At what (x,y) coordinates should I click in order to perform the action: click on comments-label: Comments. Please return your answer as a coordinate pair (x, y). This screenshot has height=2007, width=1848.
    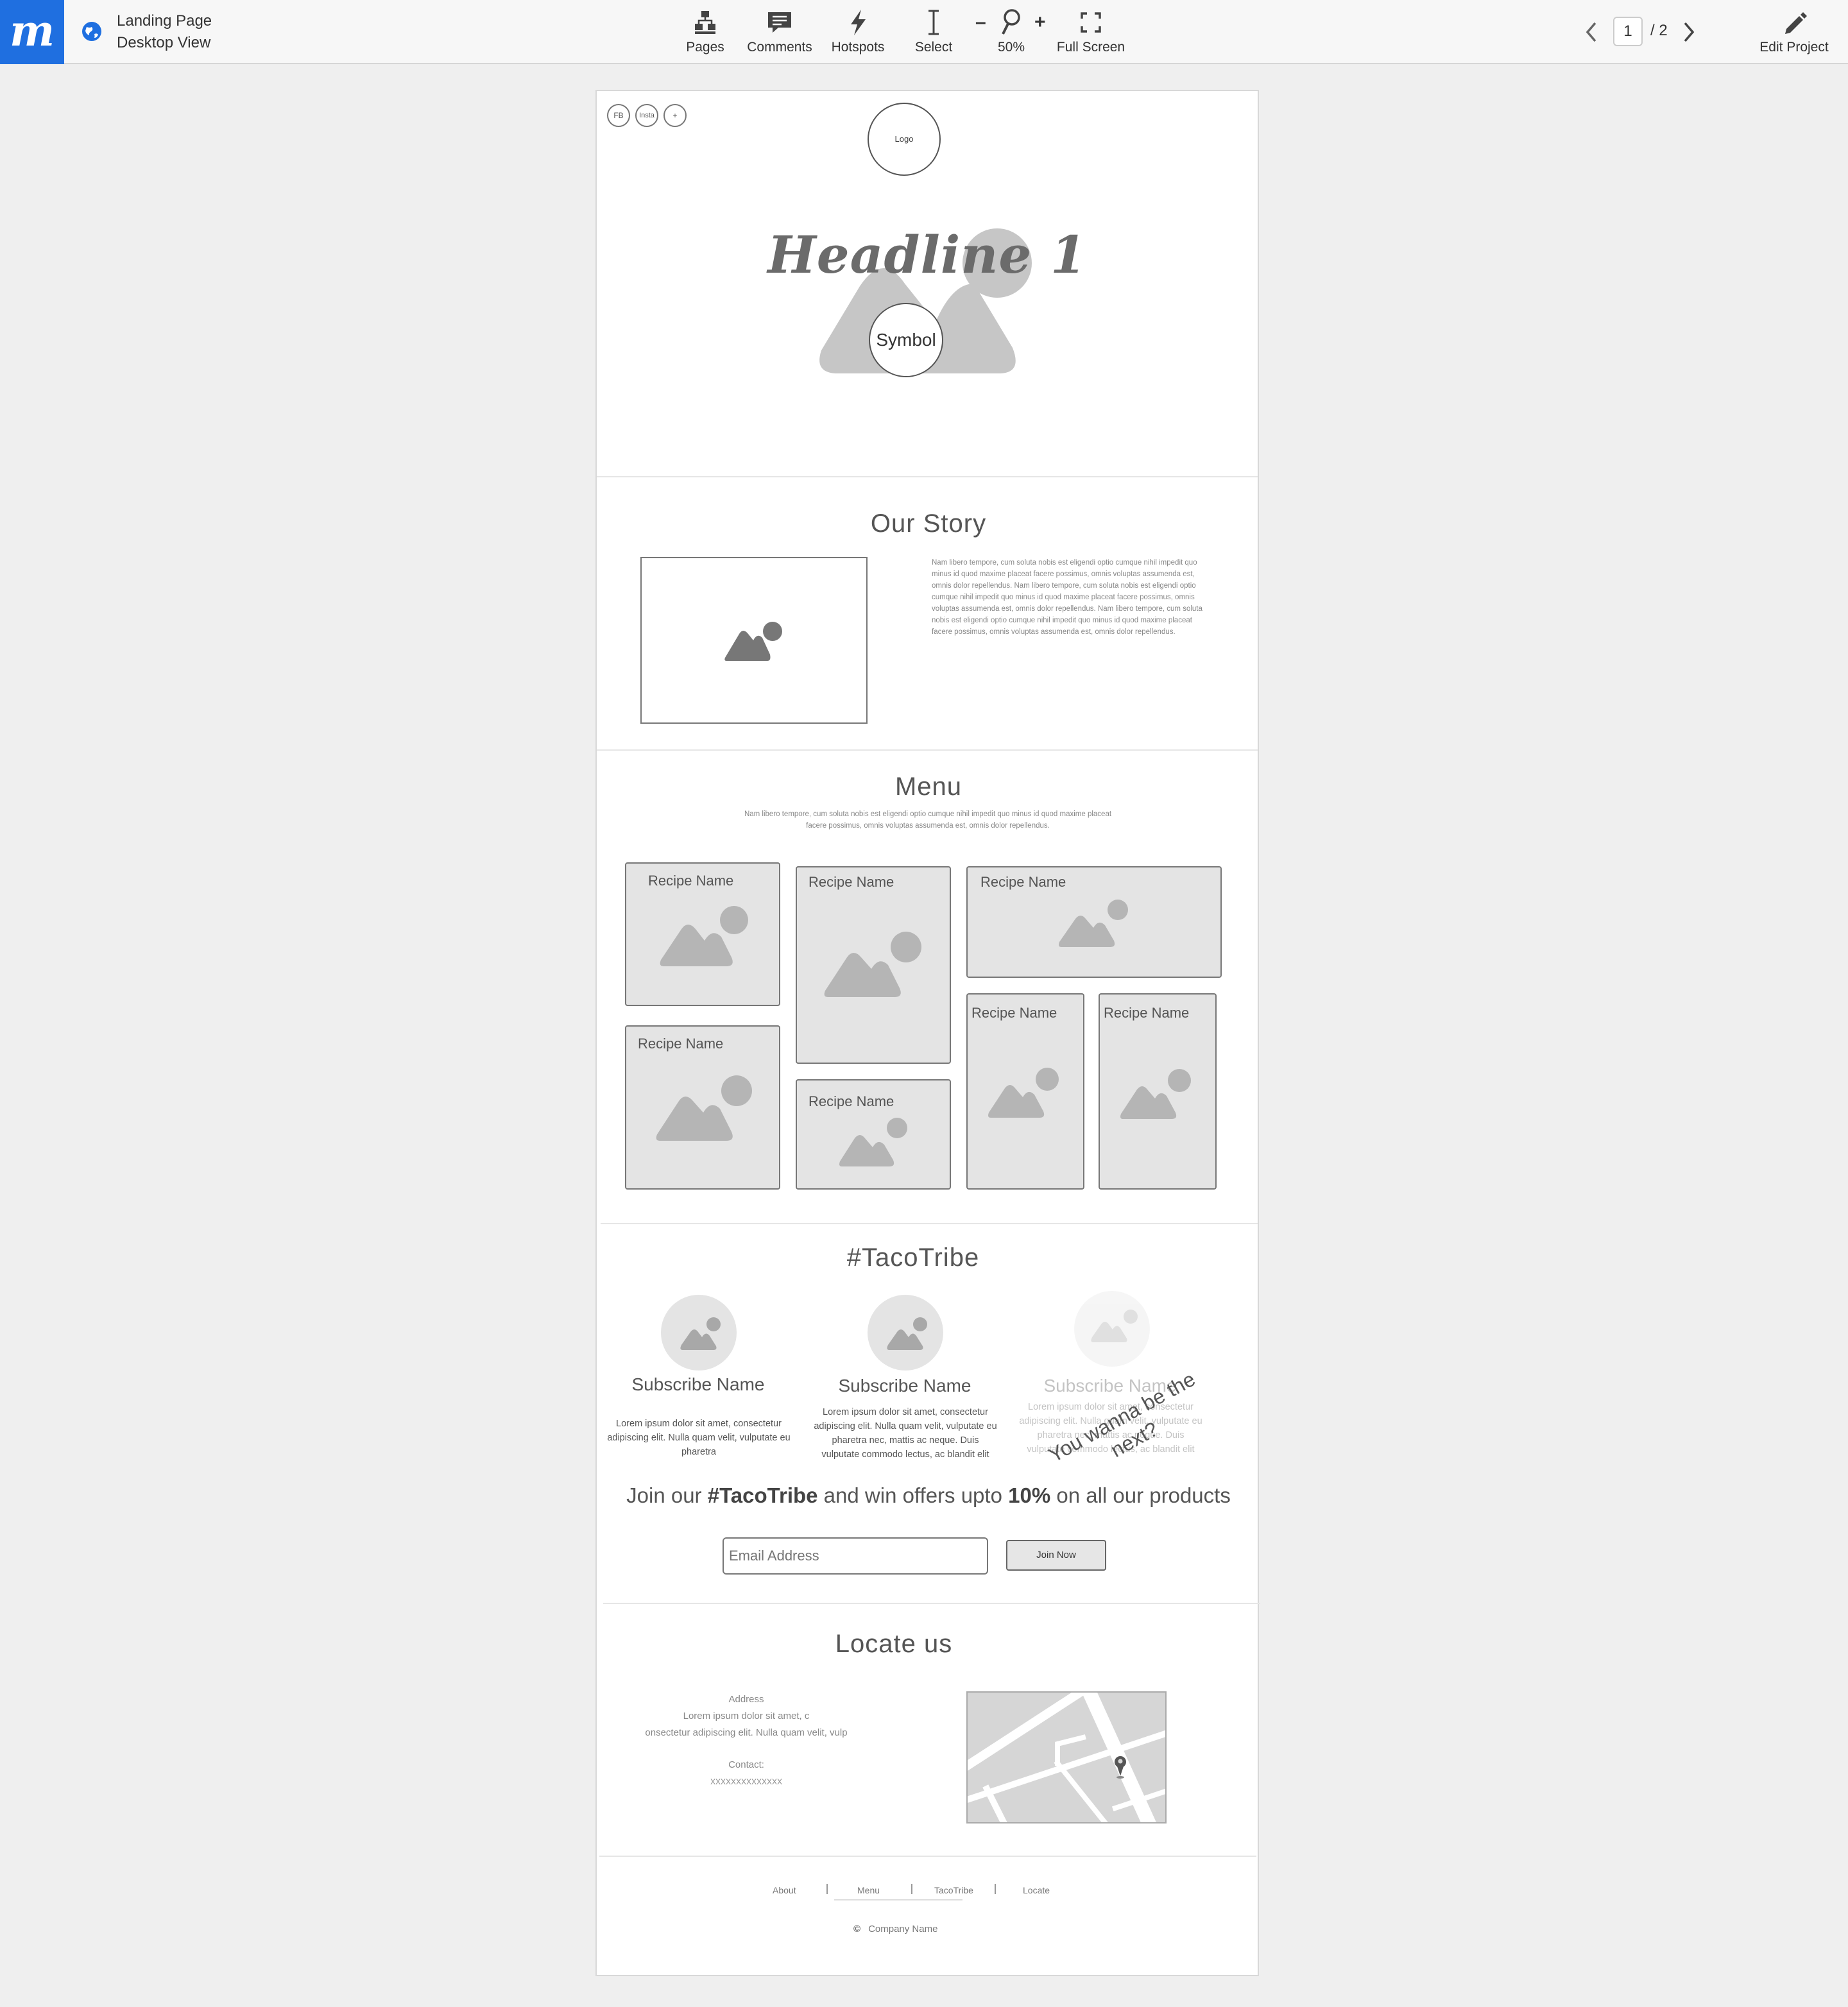
    Looking at the image, I should click on (779, 47).